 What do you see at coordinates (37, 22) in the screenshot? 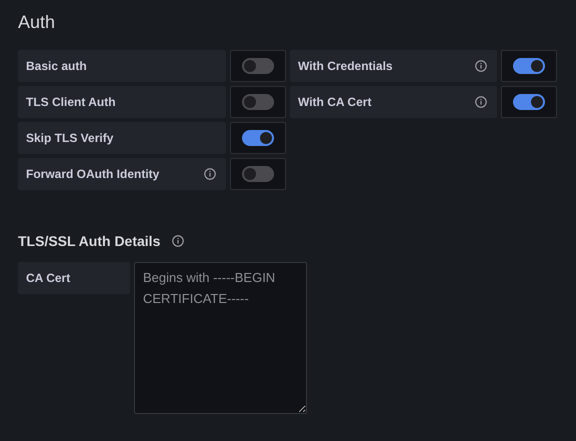
I see `section-title: Auth` at bounding box center [37, 22].